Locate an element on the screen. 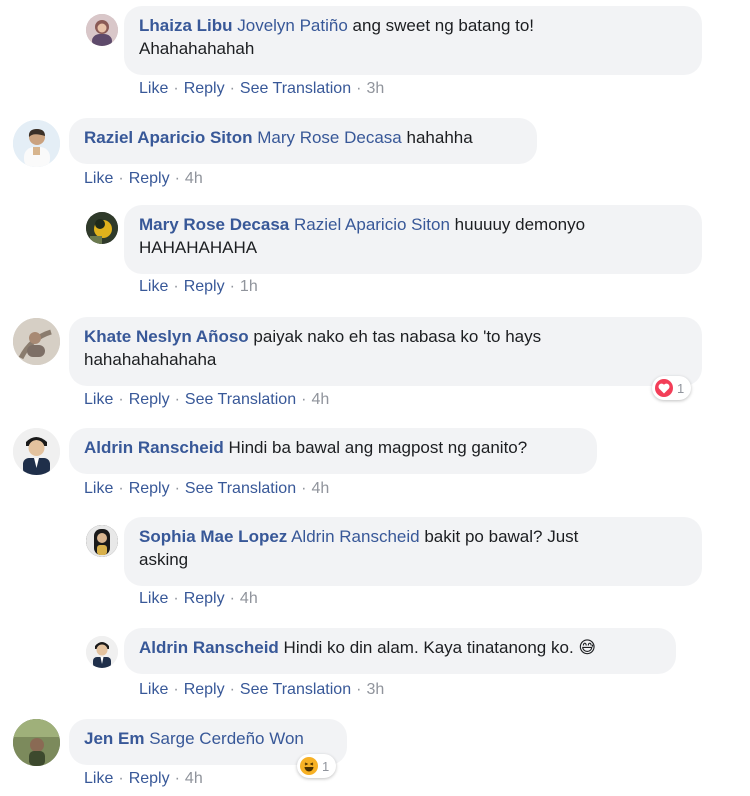 This screenshot has width=750, height=796. comment-text: HAHAHAHAHA is located at coordinates (198, 247).